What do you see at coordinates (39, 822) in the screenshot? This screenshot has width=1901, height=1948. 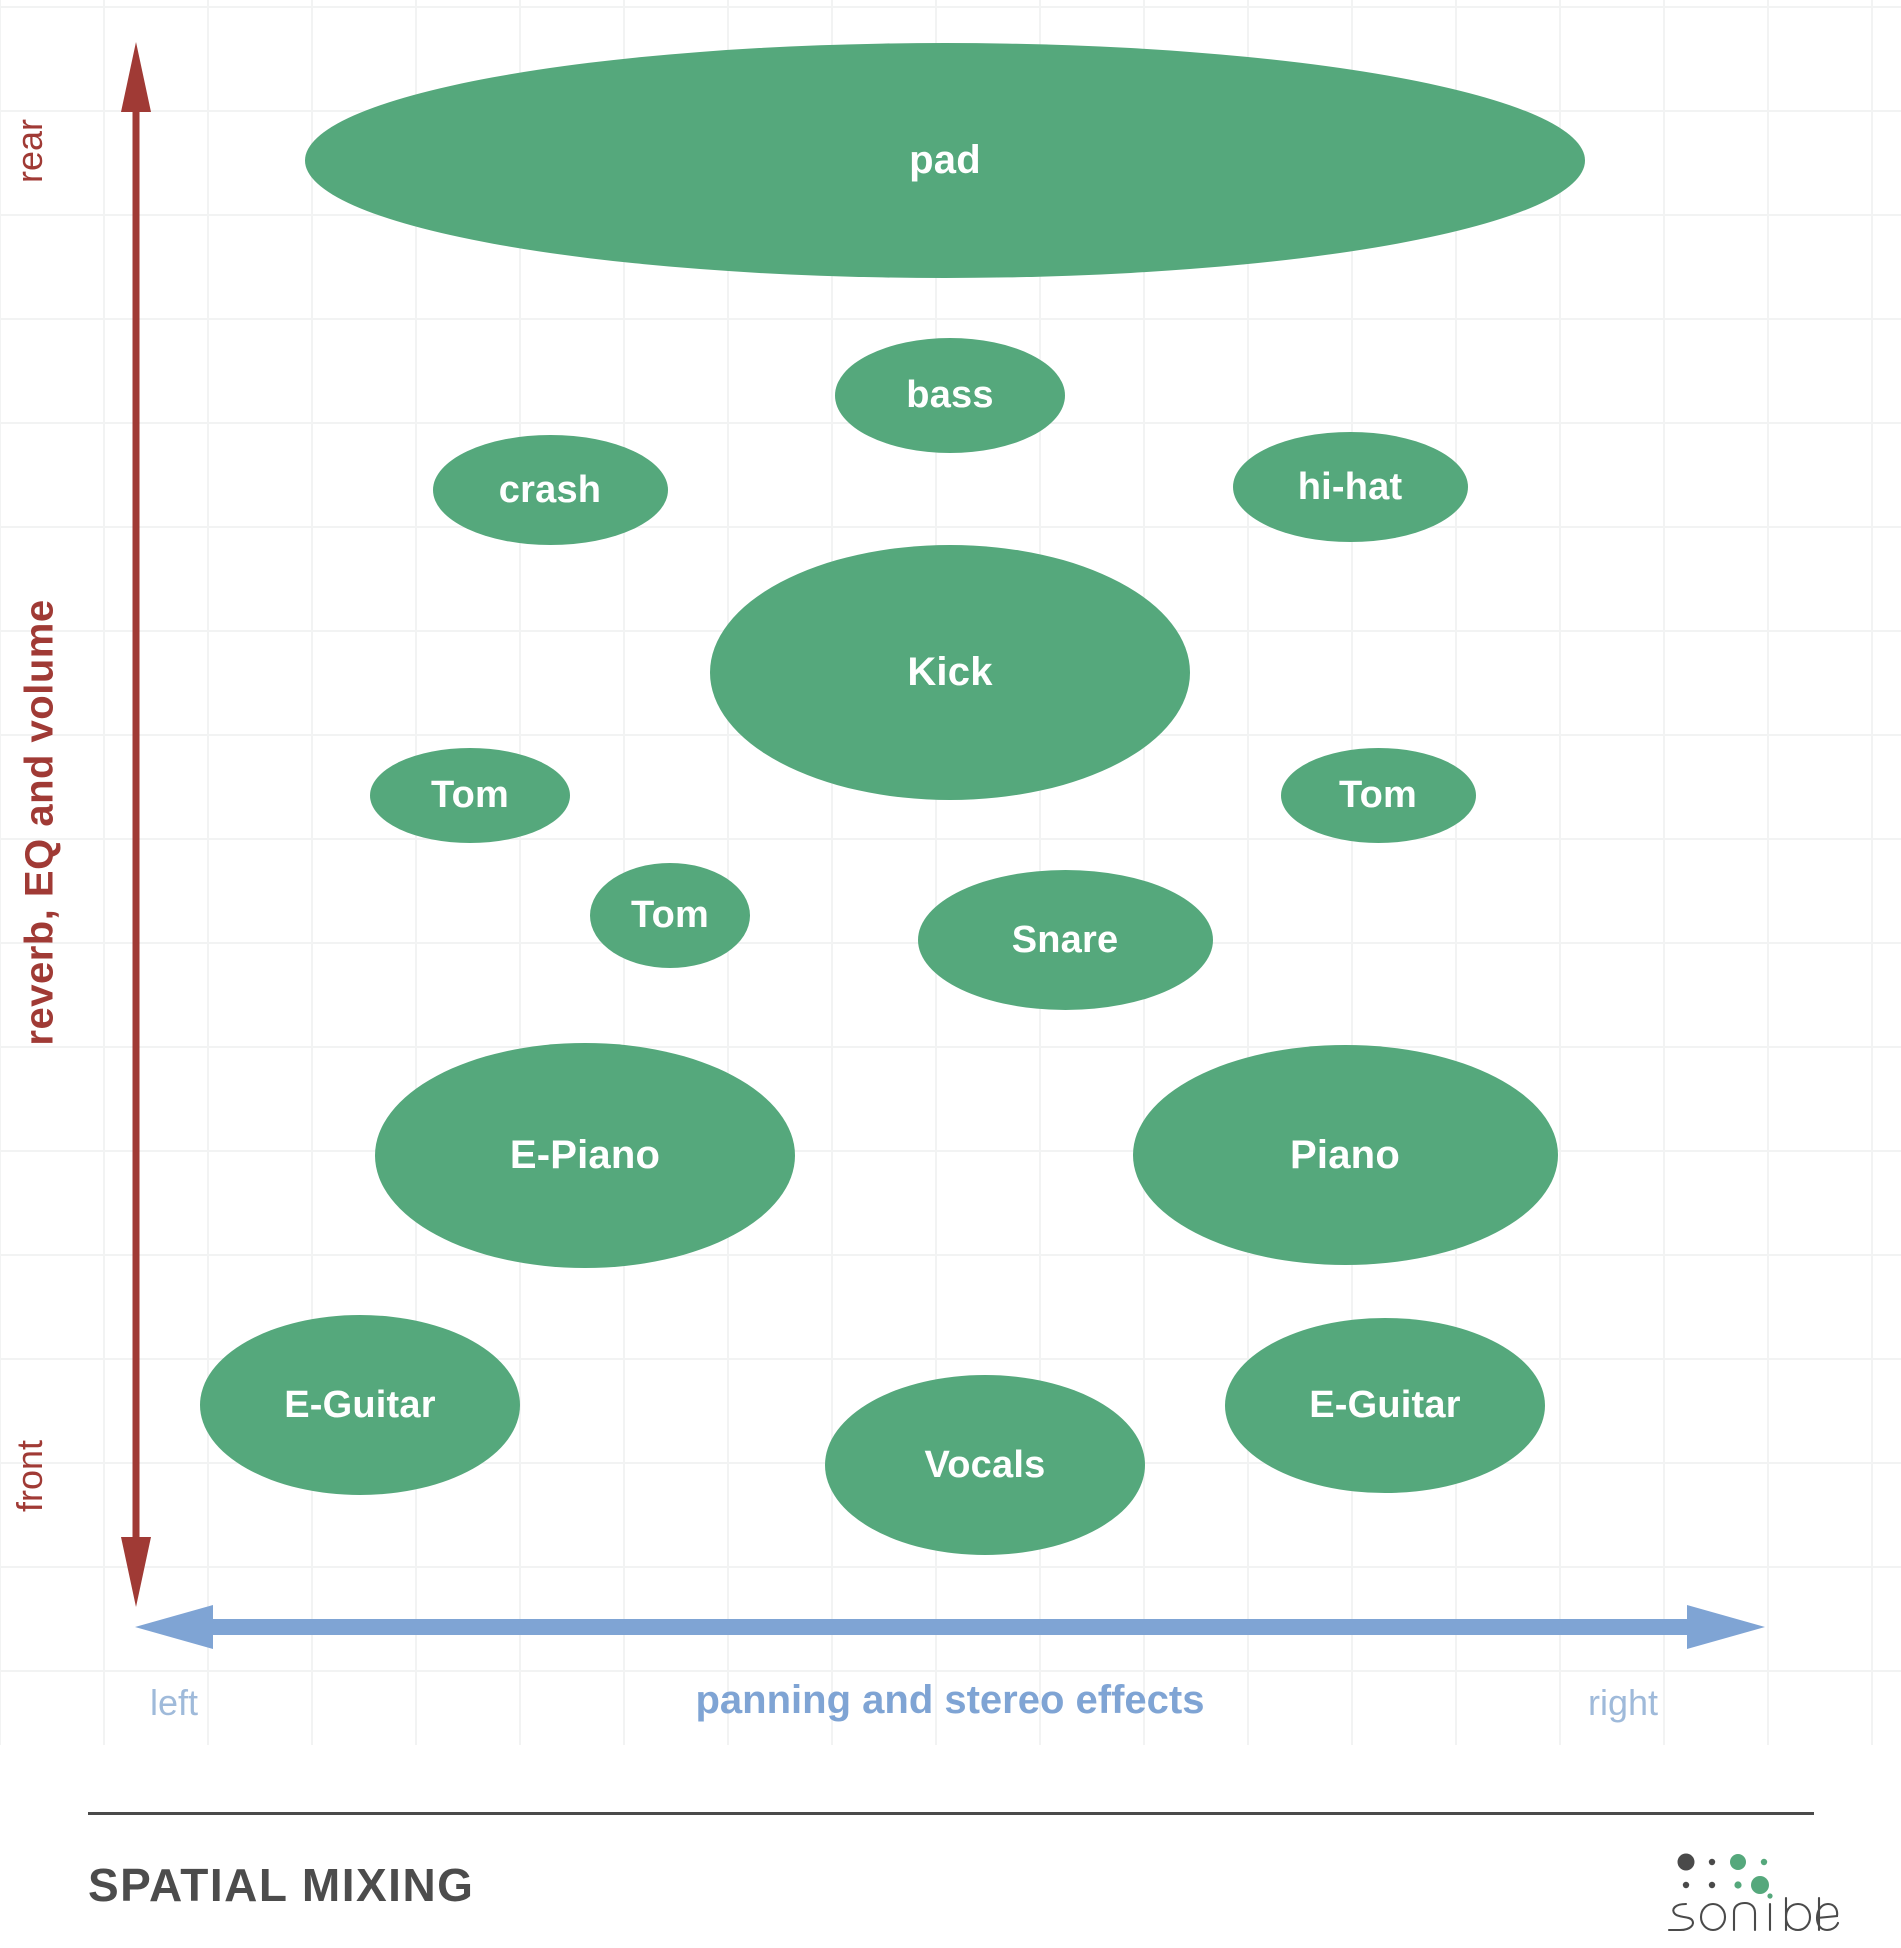 I see `y-axis-label: reverb, EQ and volume` at bounding box center [39, 822].